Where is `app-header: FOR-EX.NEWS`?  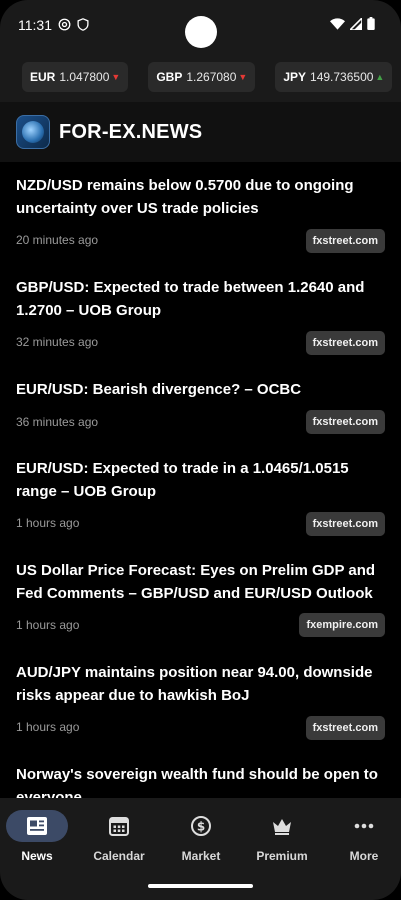
app-header: FOR-EX.NEWS is located at coordinates (200, 132).